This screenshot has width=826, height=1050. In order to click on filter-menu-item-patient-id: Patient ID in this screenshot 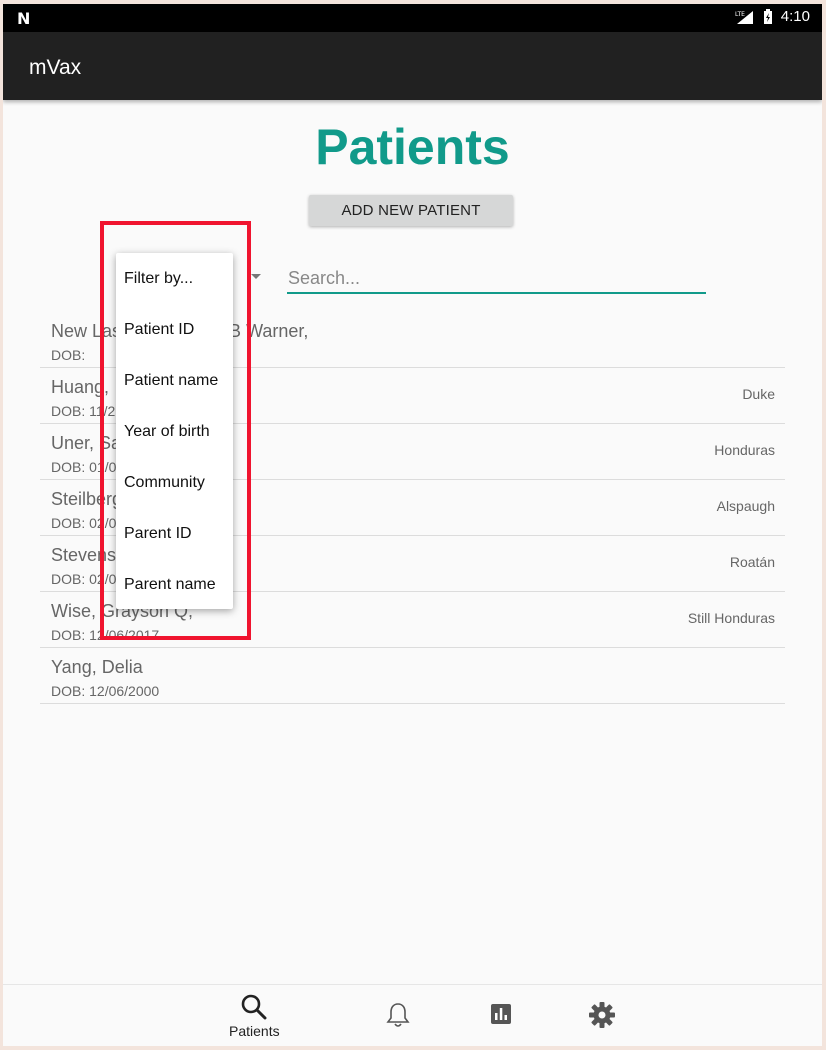, I will do `click(159, 330)`.